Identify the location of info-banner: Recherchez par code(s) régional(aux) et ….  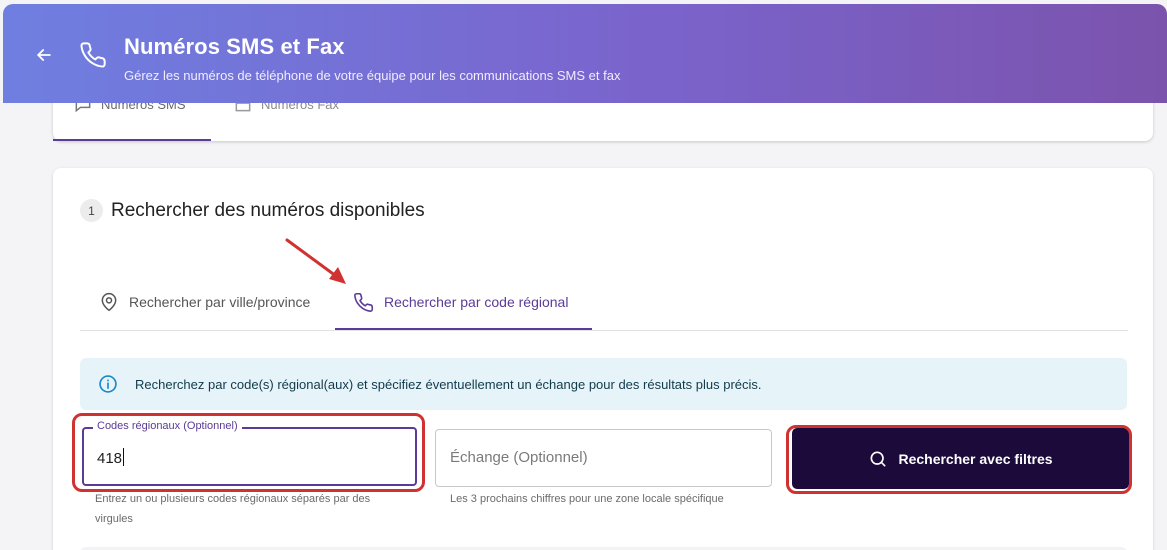
(603, 384).